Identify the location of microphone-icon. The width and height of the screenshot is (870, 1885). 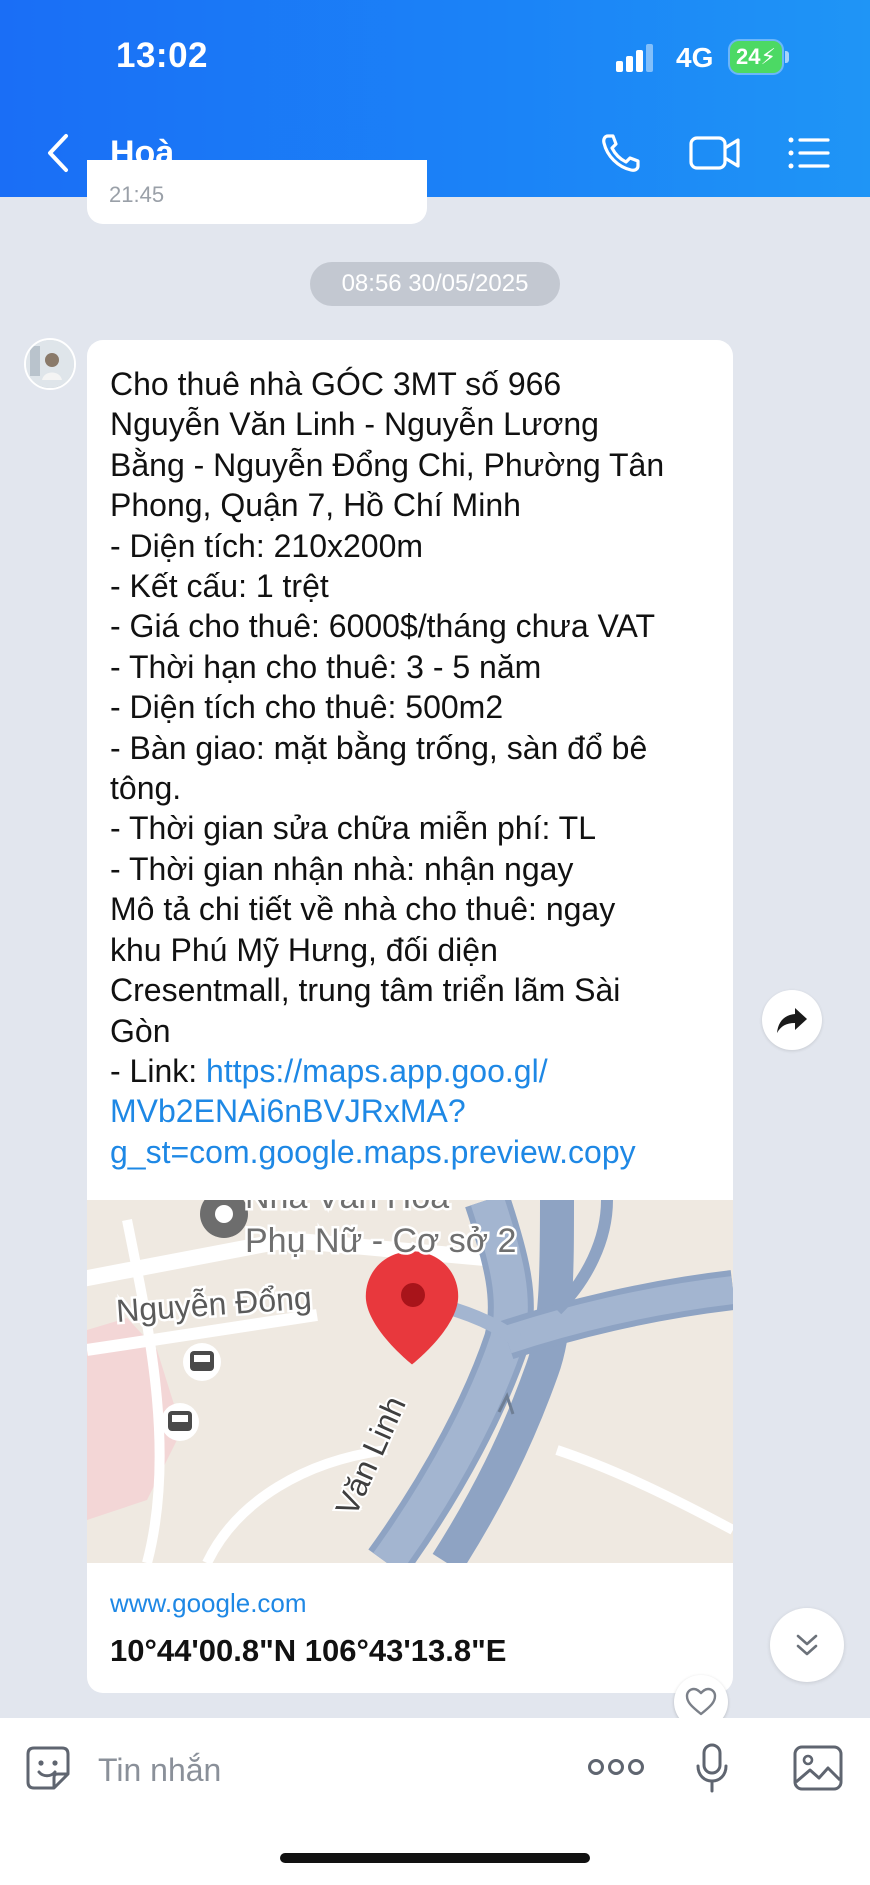
(712, 1768).